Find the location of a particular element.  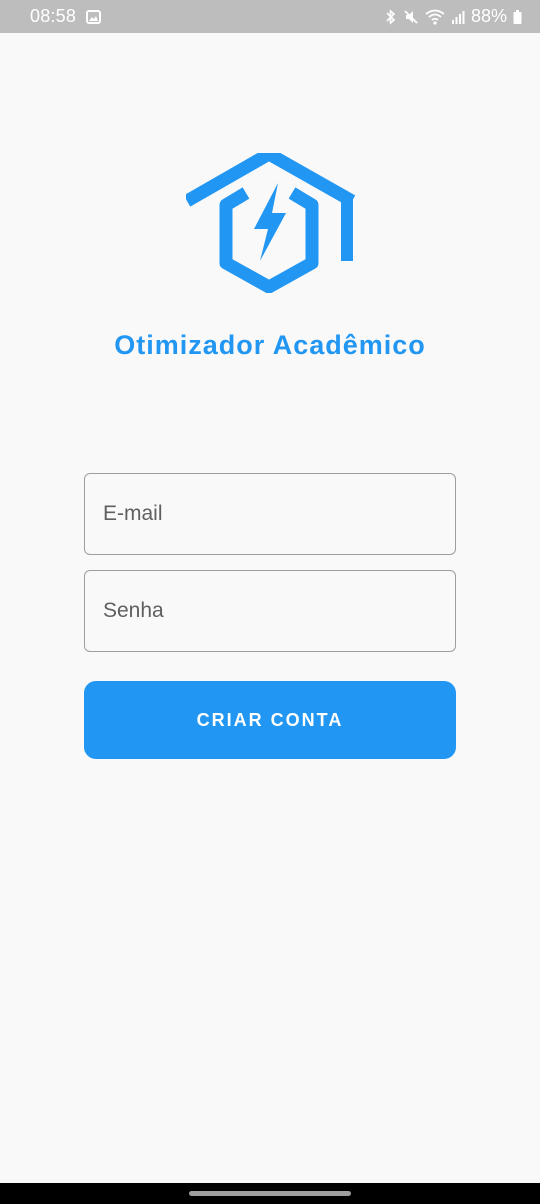

battery-percent: 88% is located at coordinates (488, 16).